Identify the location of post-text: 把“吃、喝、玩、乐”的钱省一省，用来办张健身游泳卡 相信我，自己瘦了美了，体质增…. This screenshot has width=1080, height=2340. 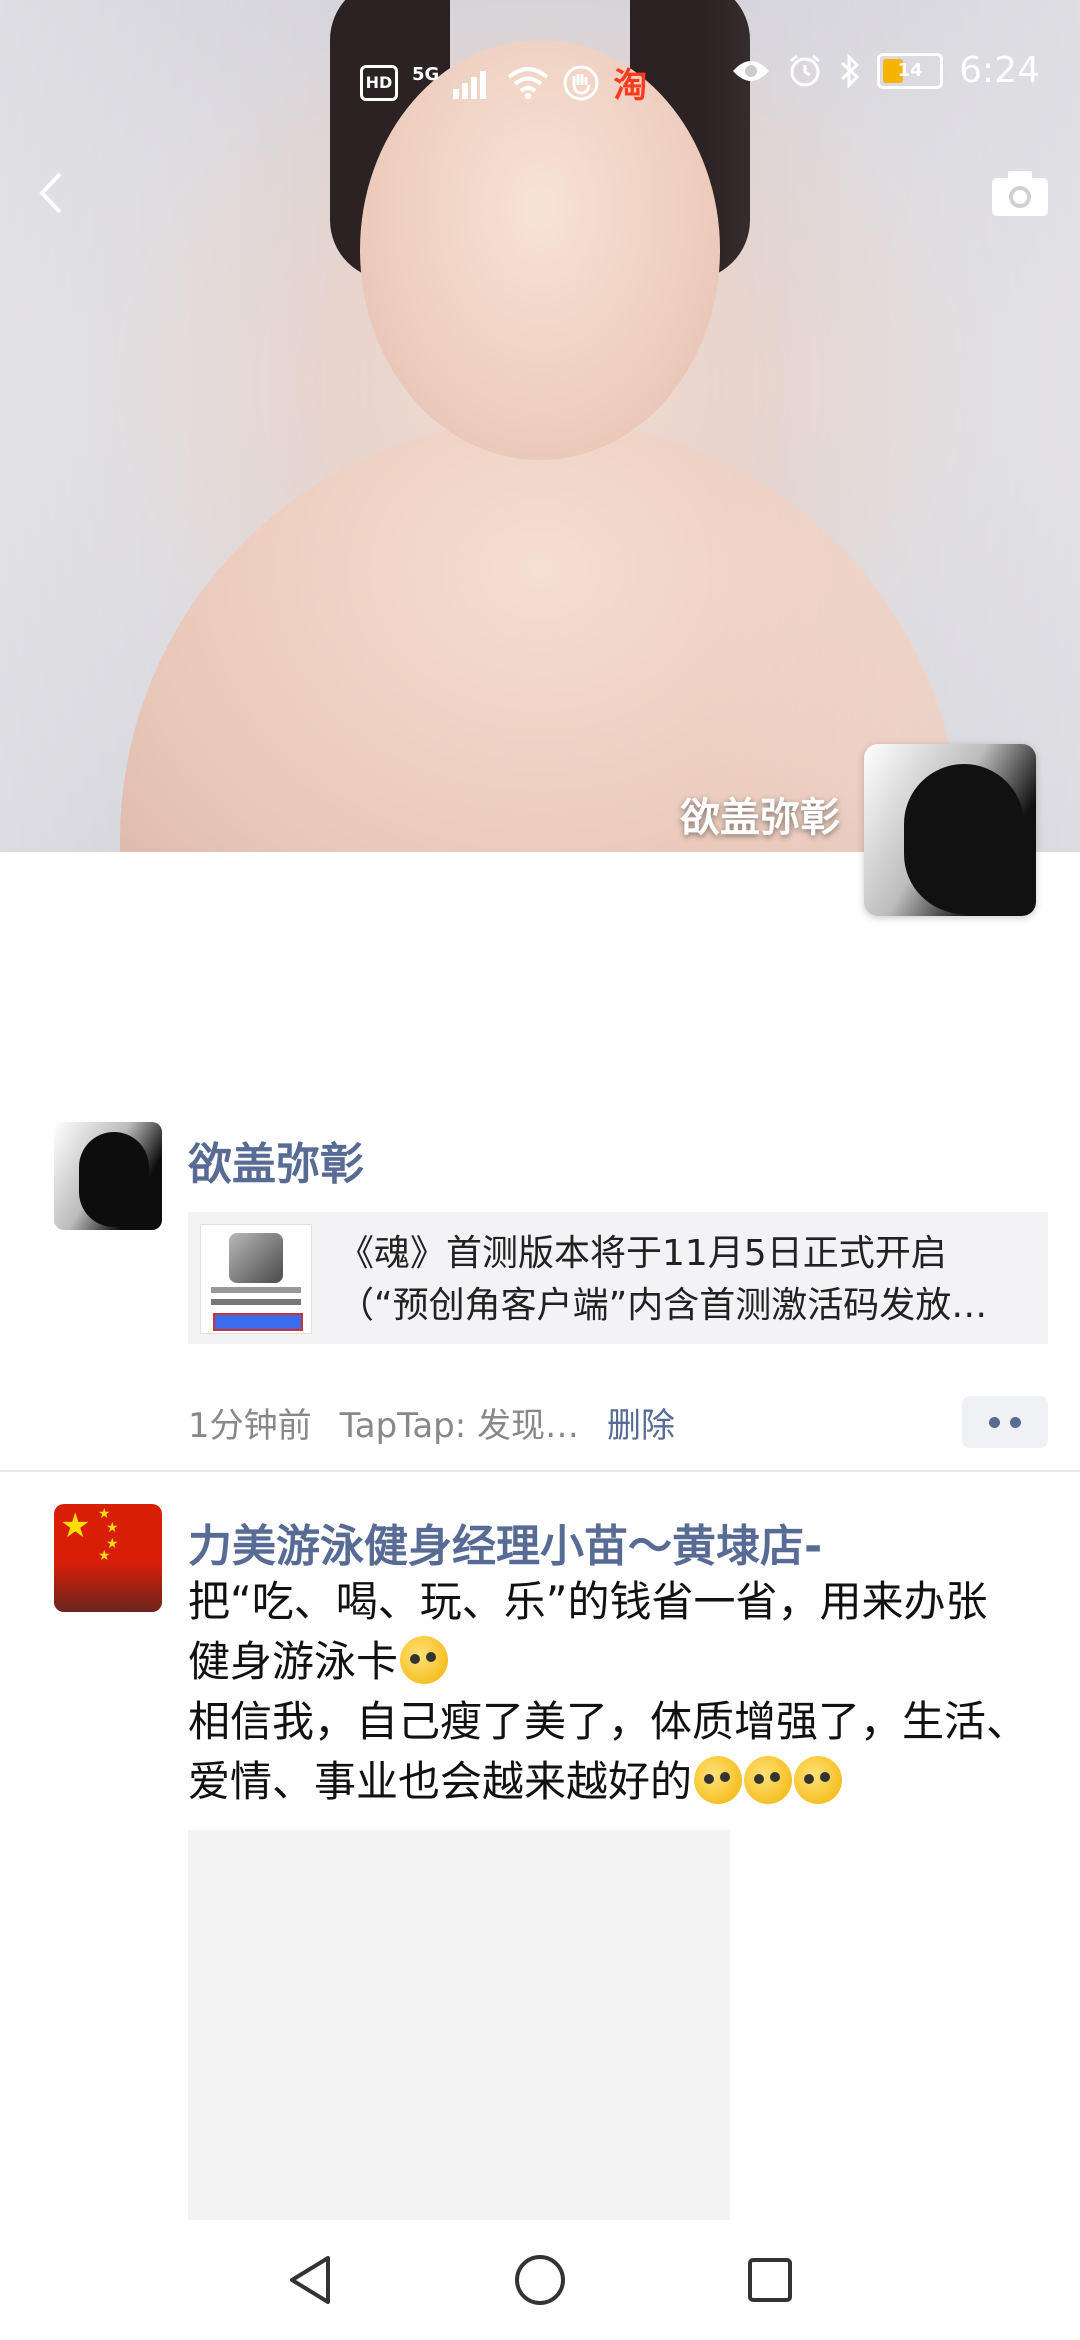
(608, 1692).